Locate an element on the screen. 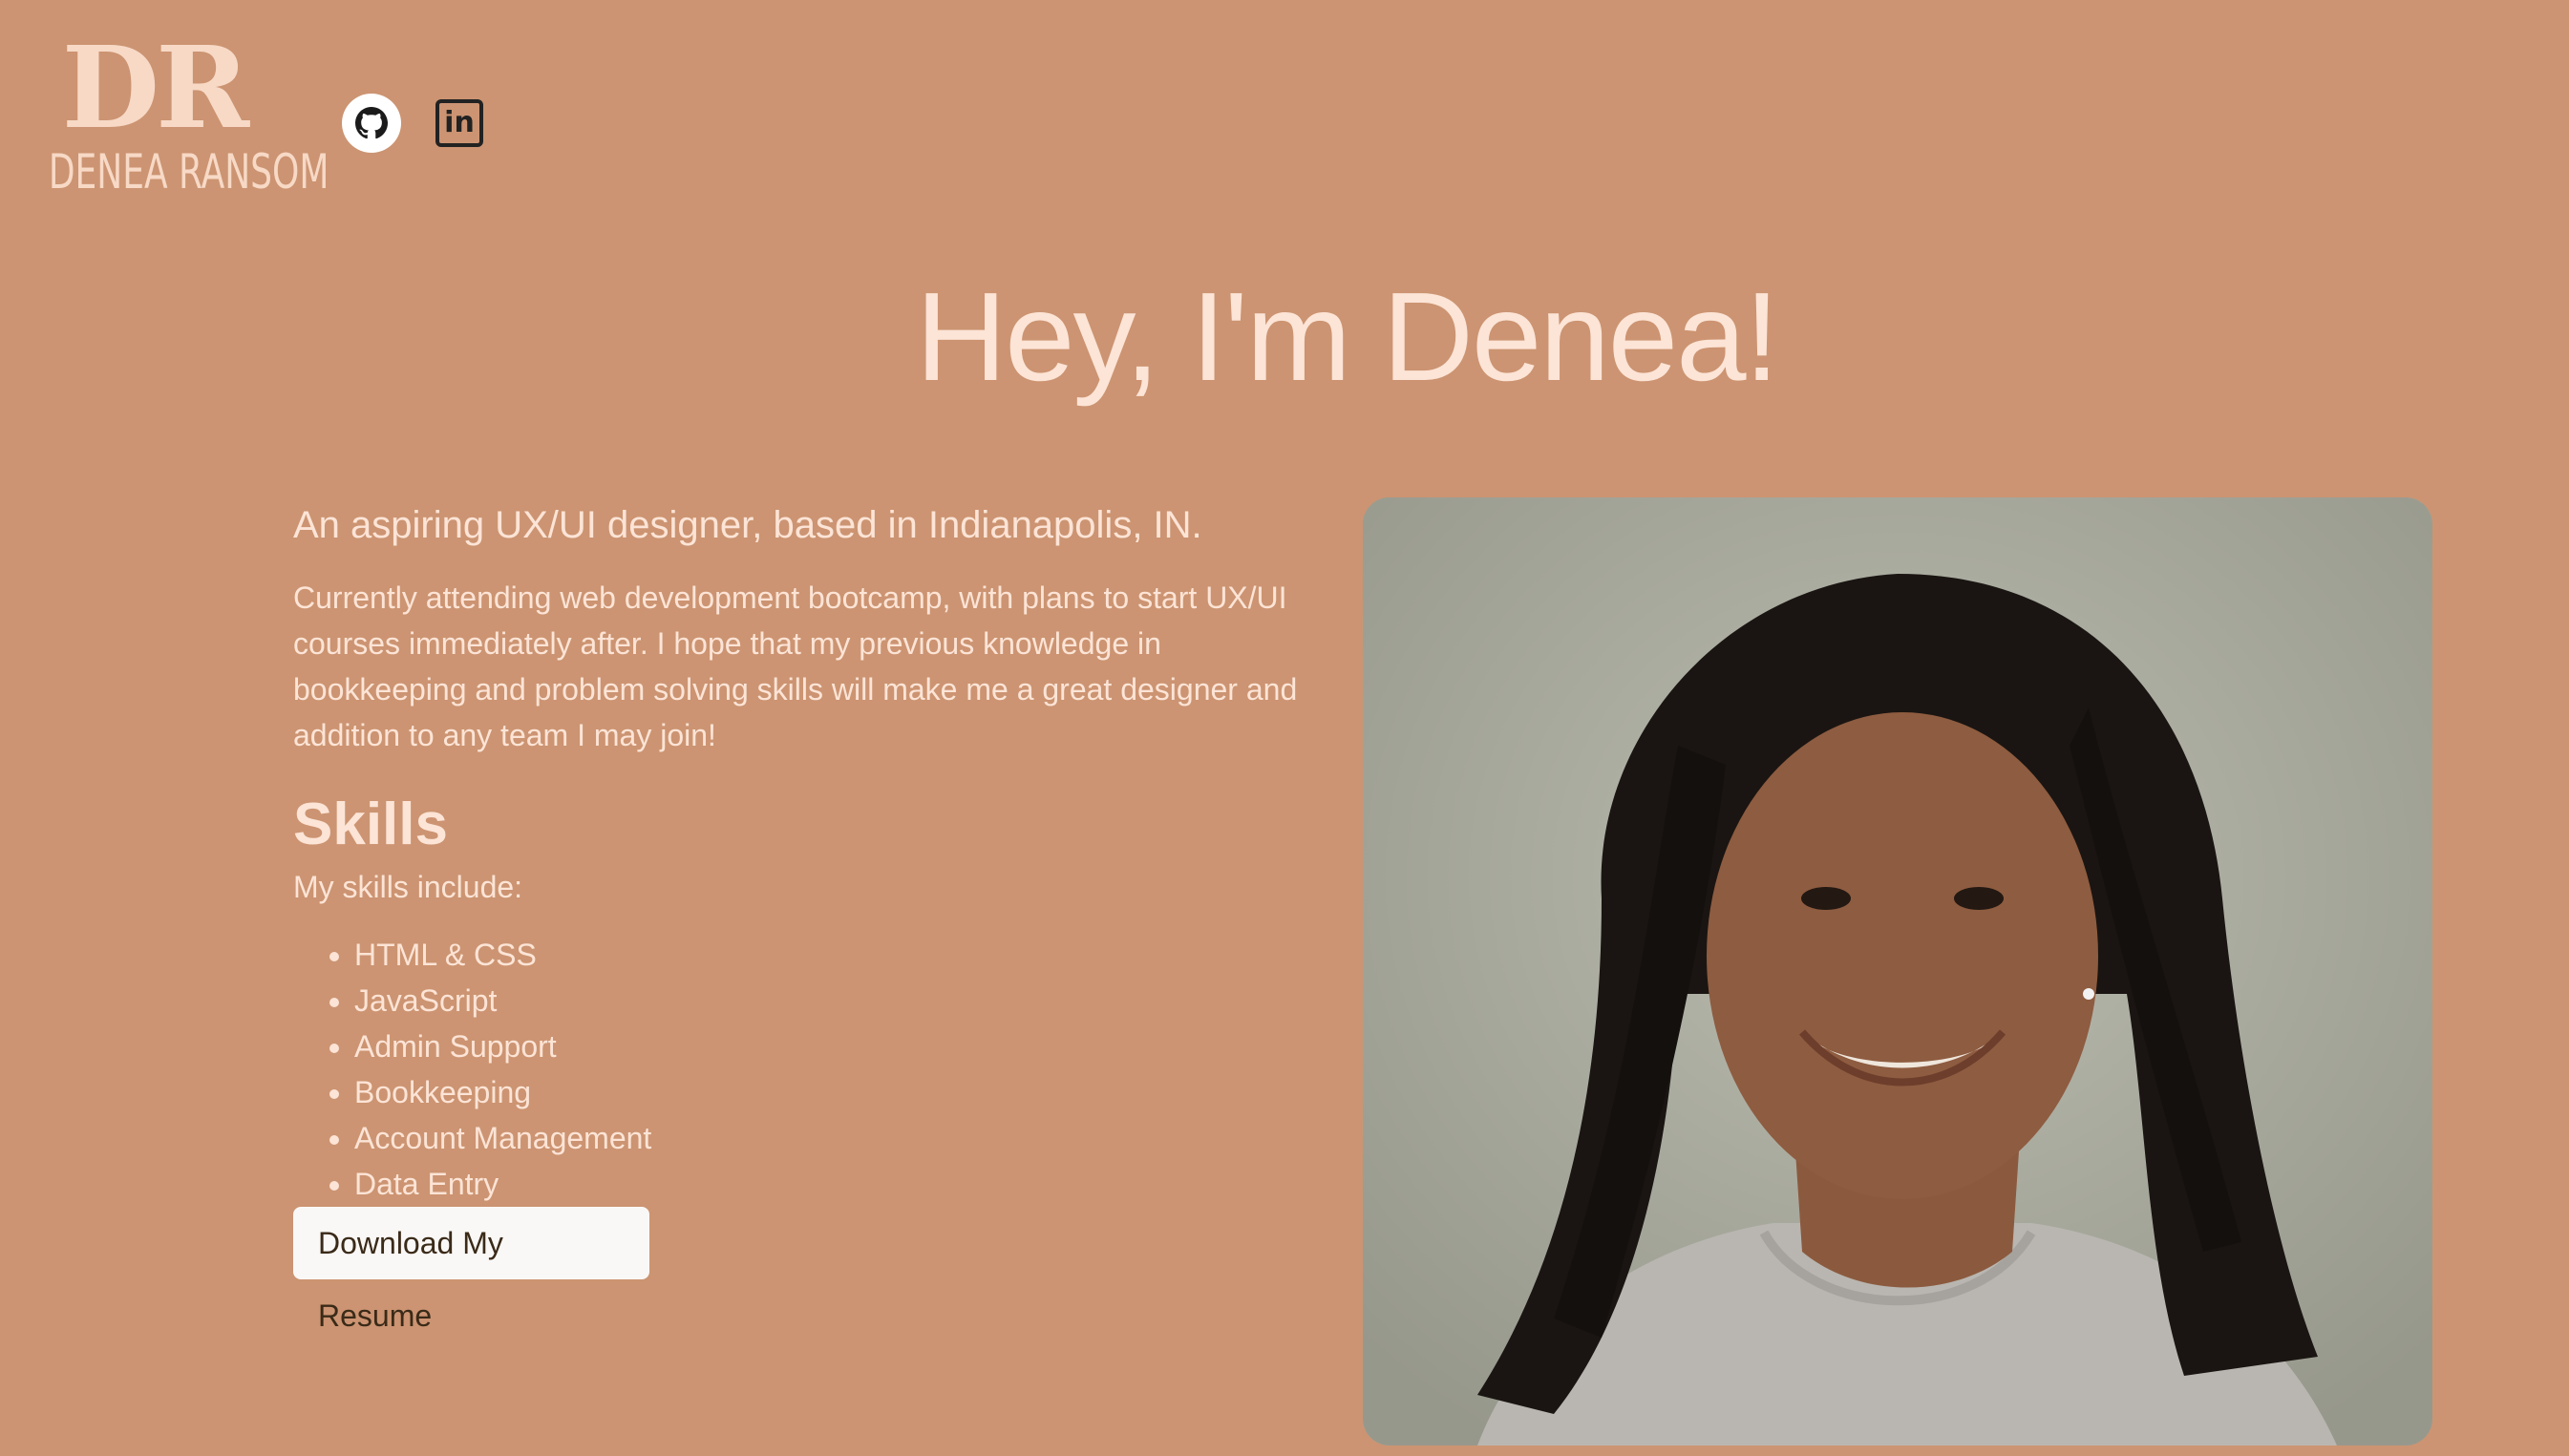 The height and width of the screenshot is (1456, 2569). linkedin-link: in is located at coordinates (459, 123).